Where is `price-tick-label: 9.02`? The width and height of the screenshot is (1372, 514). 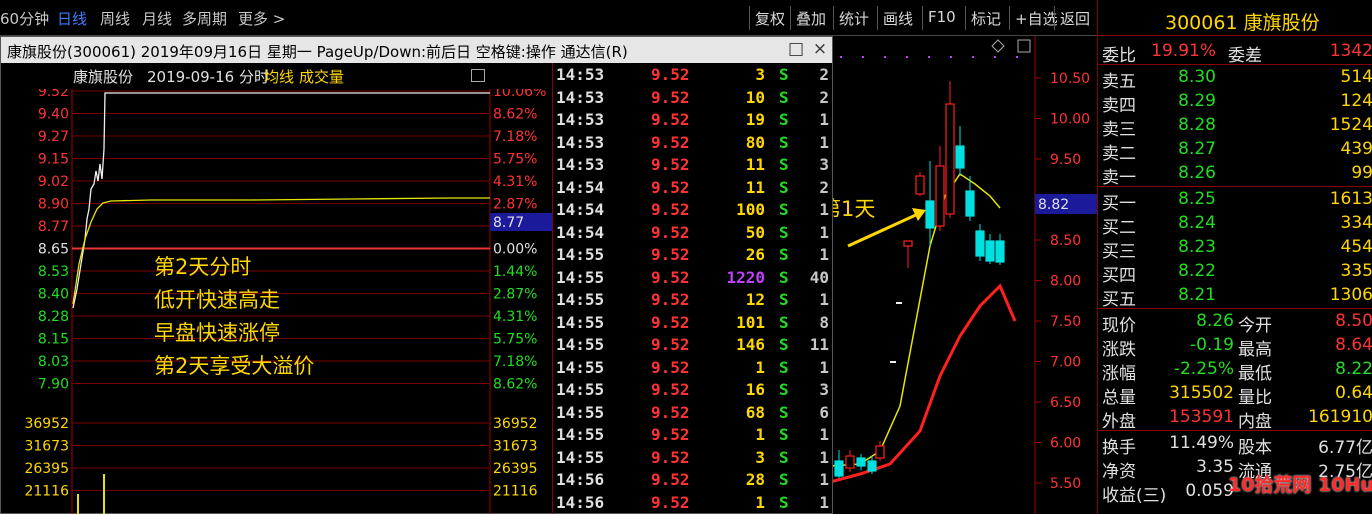 price-tick-label: 9.02 is located at coordinates (53, 182).